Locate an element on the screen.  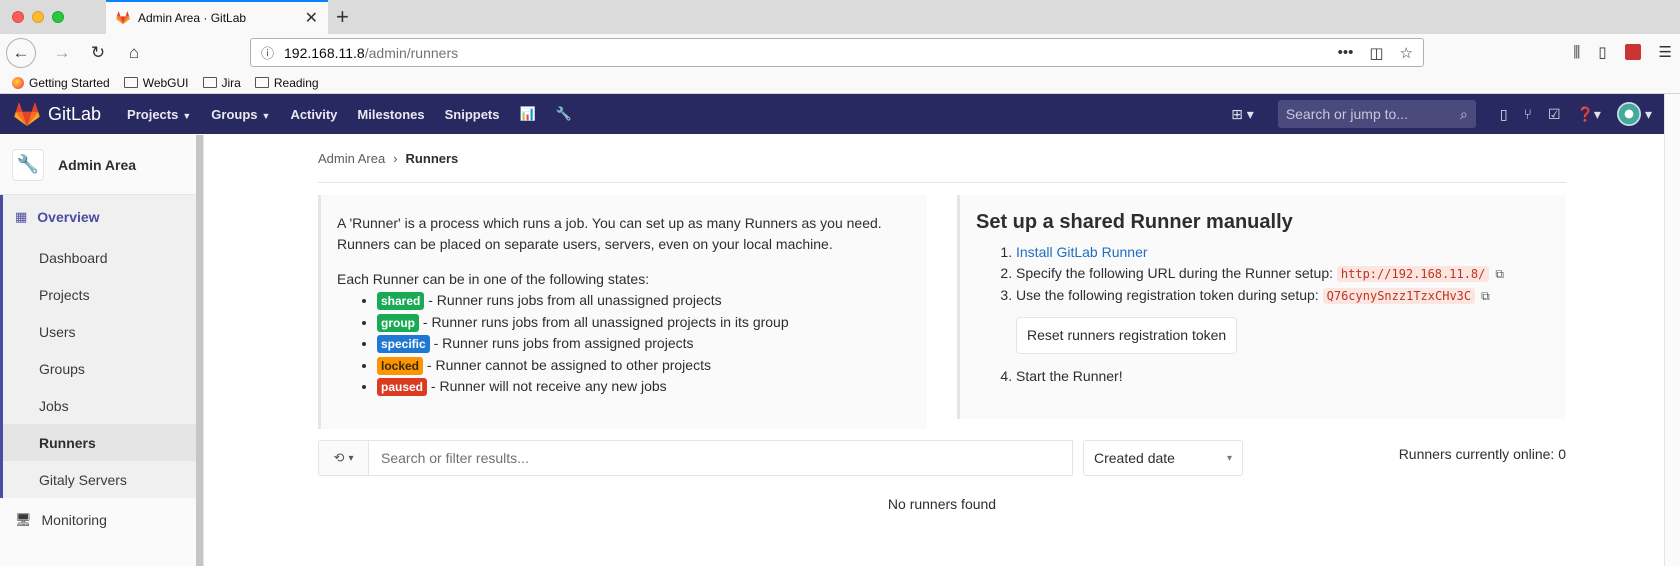
grid-icon: ▦ is located at coordinates (21, 216).